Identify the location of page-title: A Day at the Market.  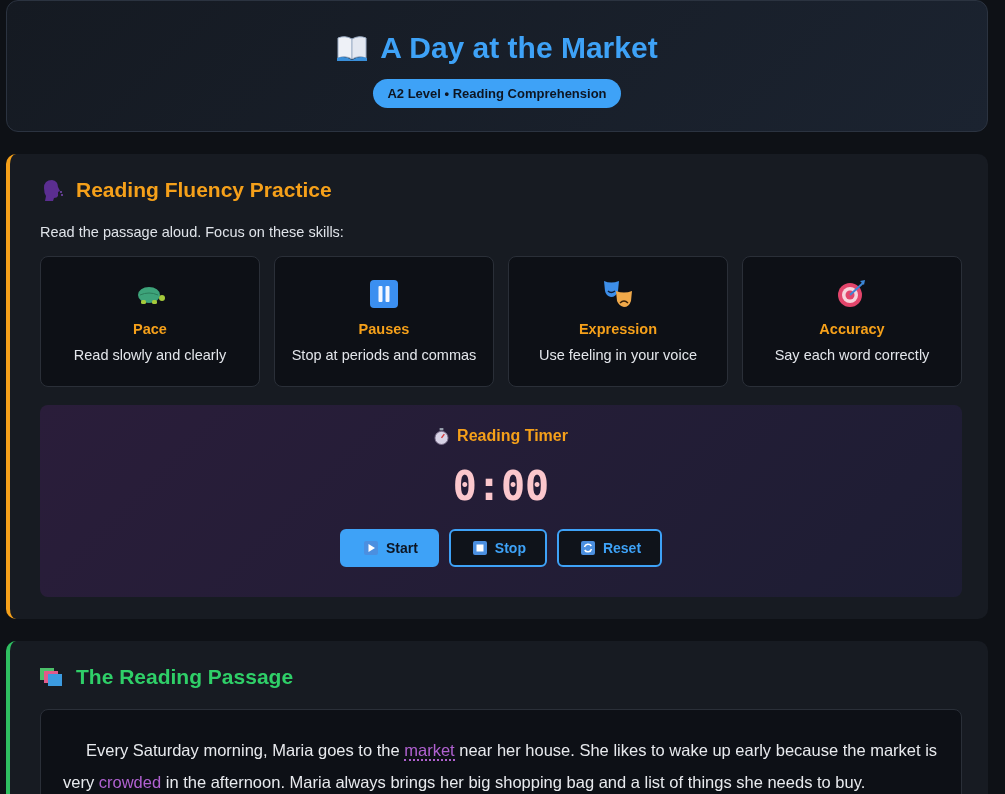
(519, 48).